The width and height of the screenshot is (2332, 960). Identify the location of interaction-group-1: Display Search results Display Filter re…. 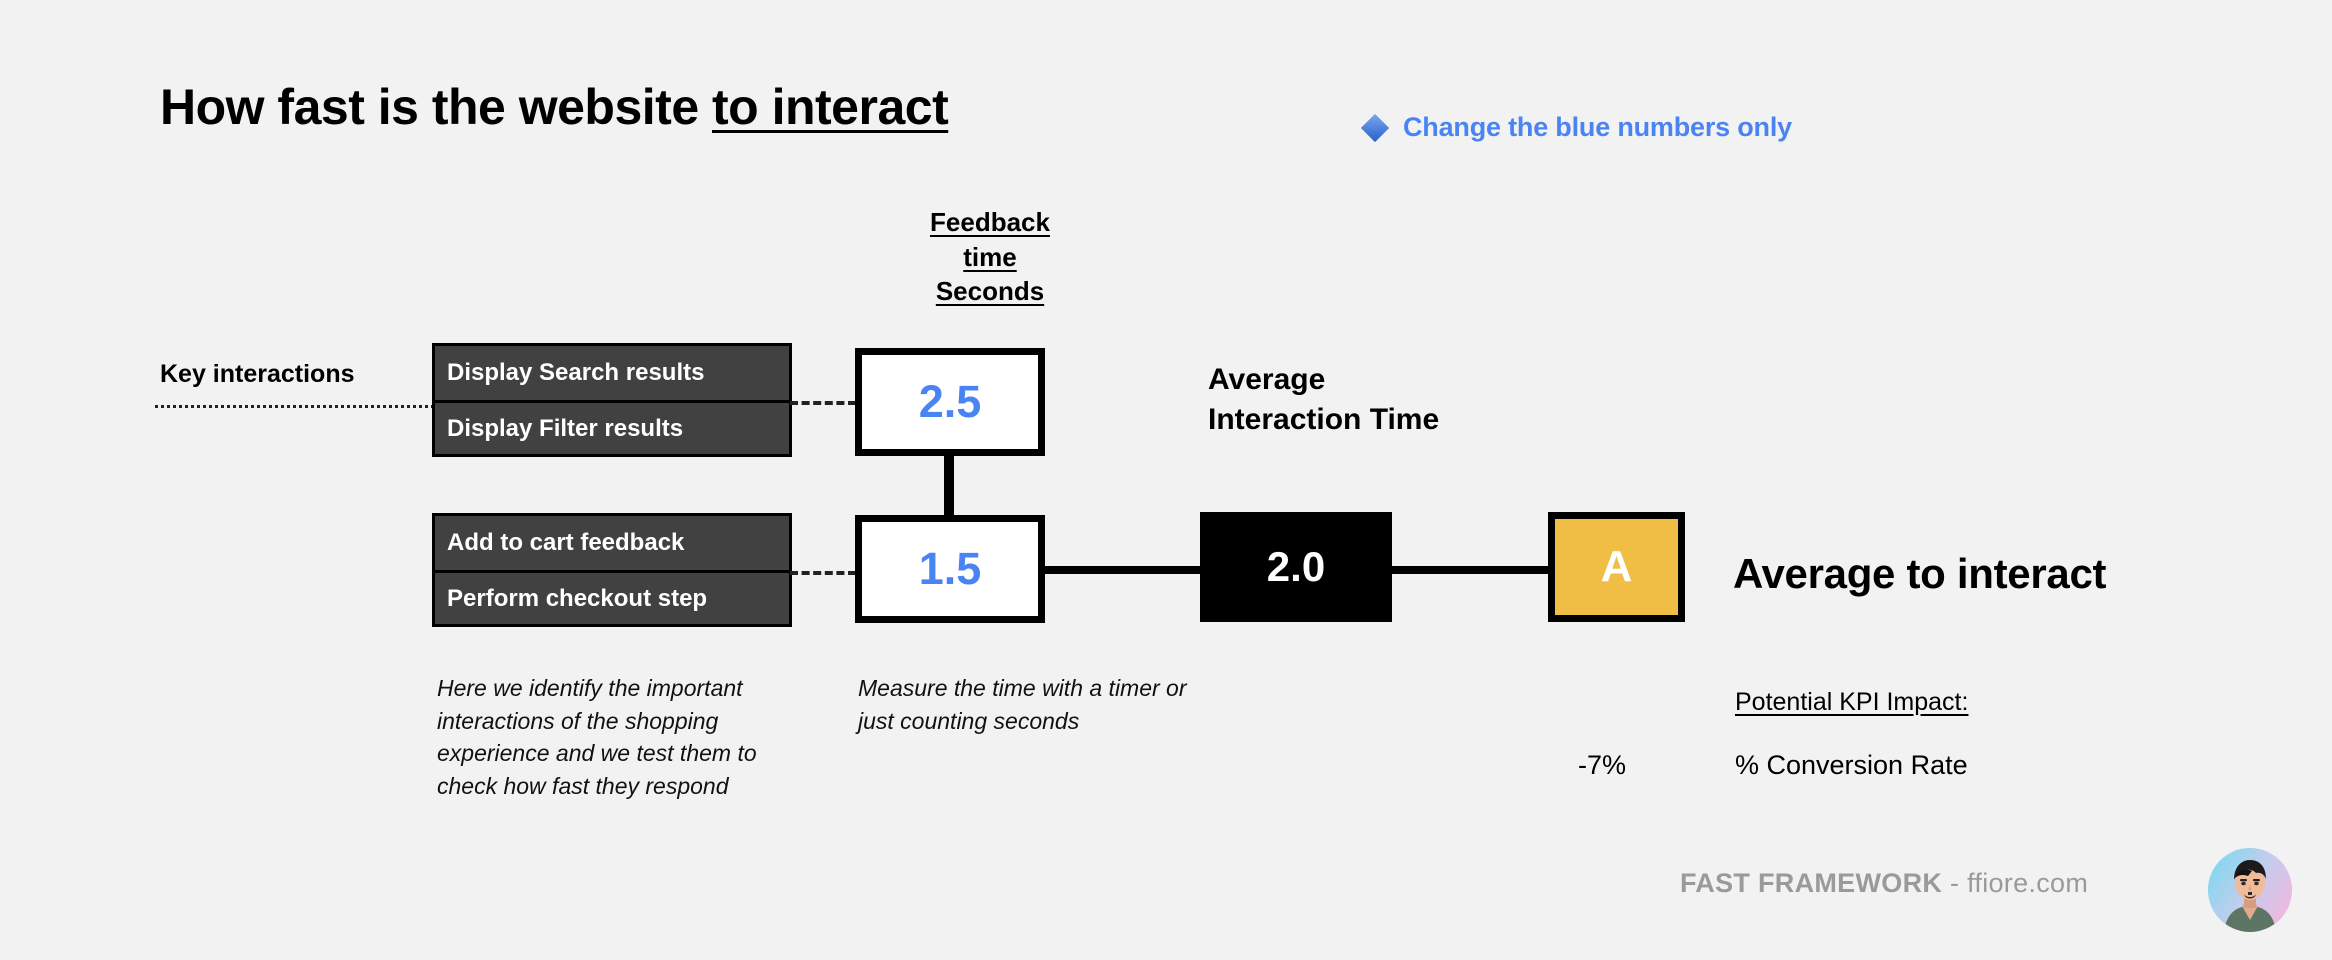
(612, 400).